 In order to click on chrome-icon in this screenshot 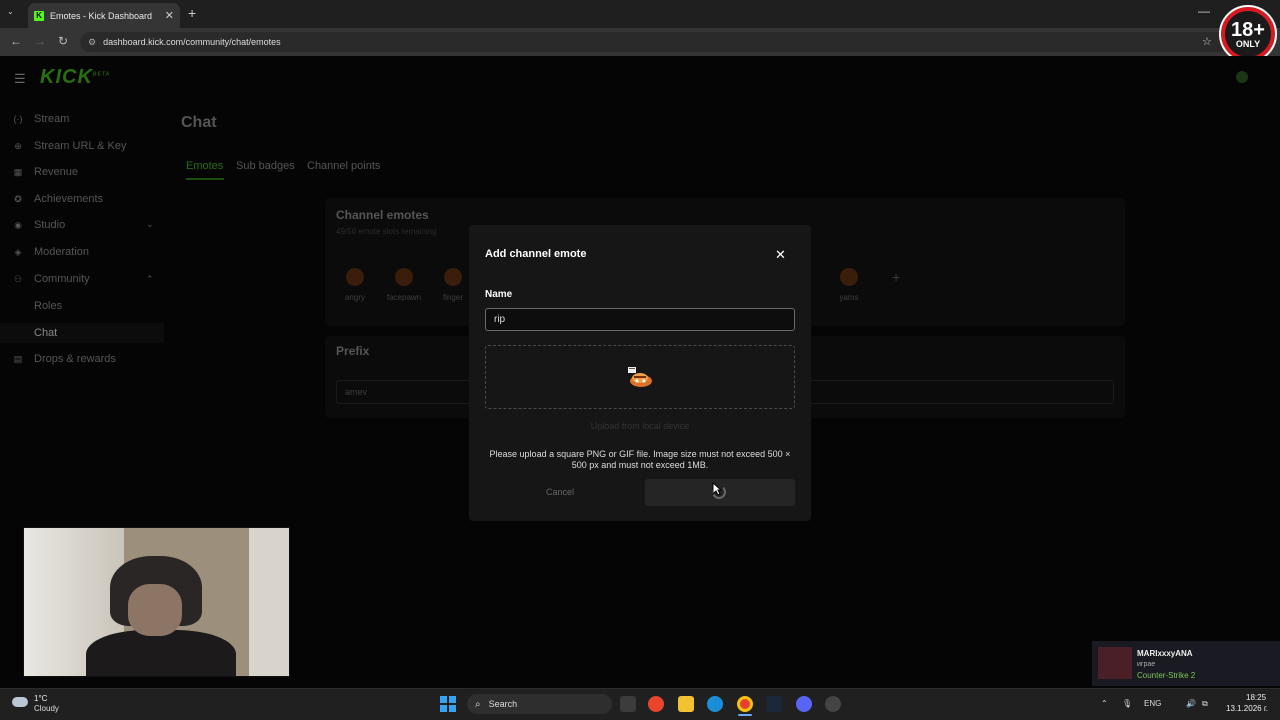, I will do `click(745, 704)`.